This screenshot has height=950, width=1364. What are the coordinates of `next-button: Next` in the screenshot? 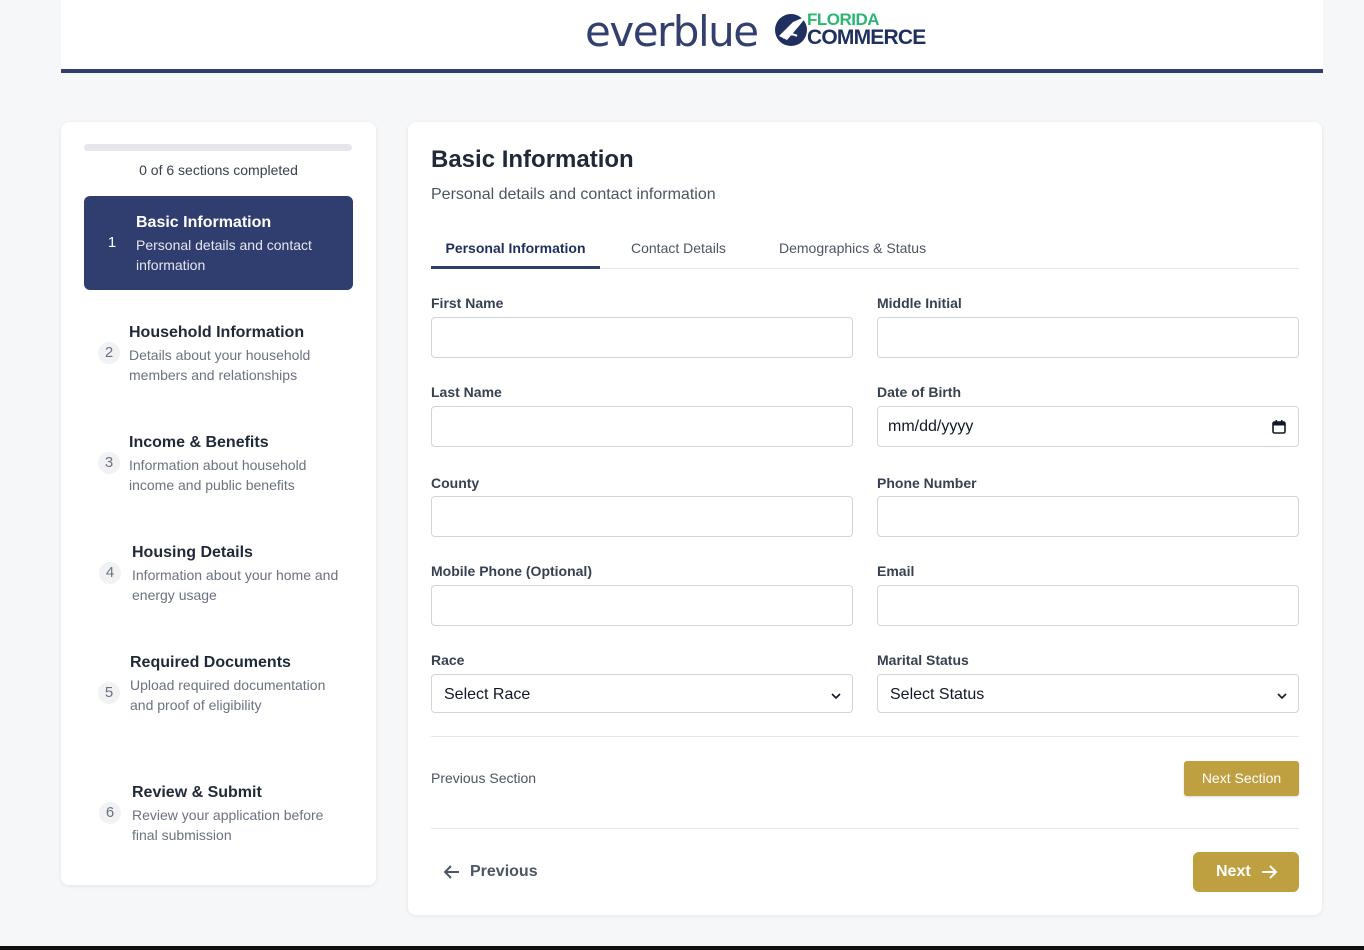 It's located at (1246, 872).